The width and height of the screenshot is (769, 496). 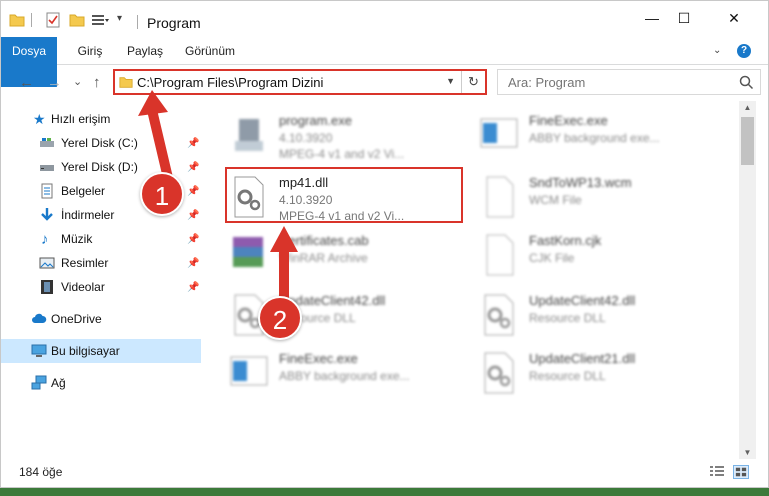 I want to click on sidebar-item-label: Yerel Disk (C:), so click(x=99, y=143).